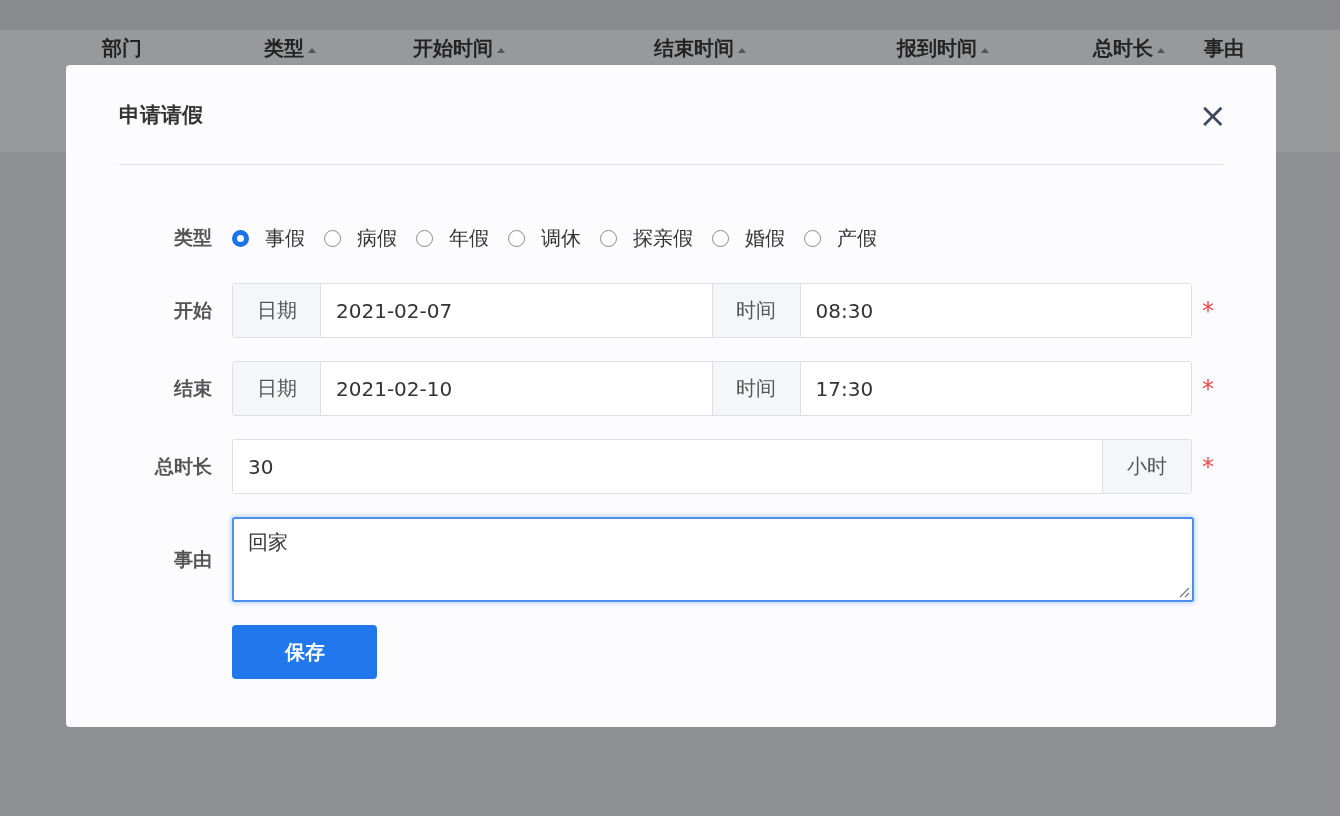 The height and width of the screenshot is (816, 1340). I want to click on save-button: 保存, so click(304, 652).